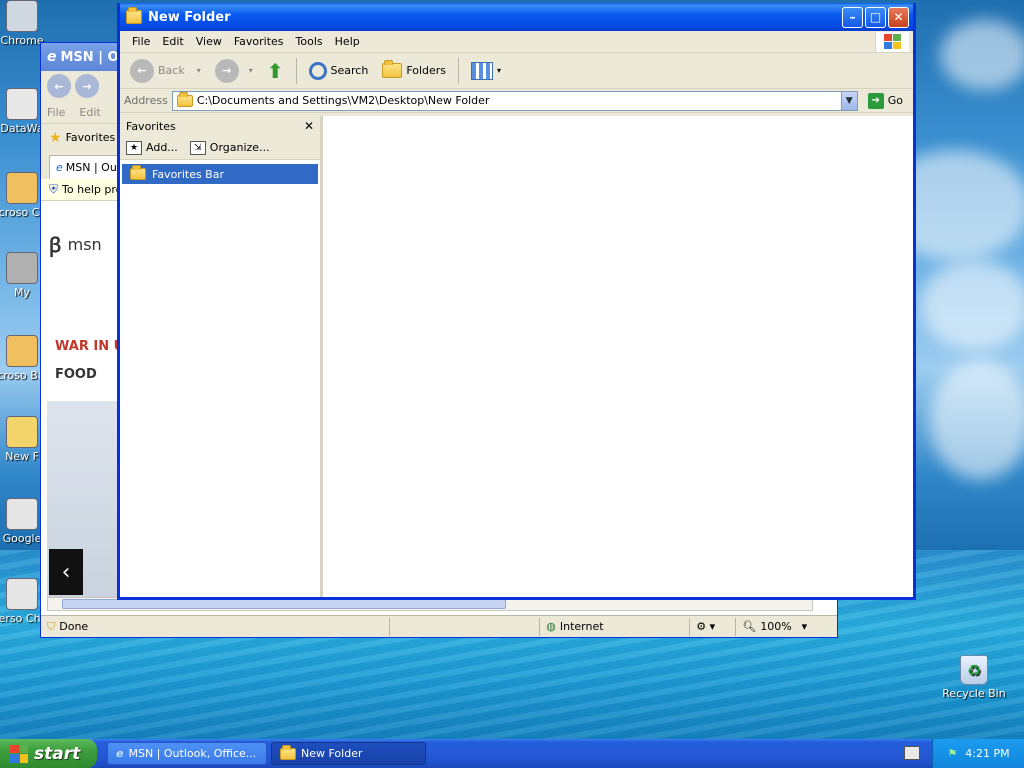 The height and width of the screenshot is (768, 1024). I want to click on clock: 4:21 PM, so click(987, 753).